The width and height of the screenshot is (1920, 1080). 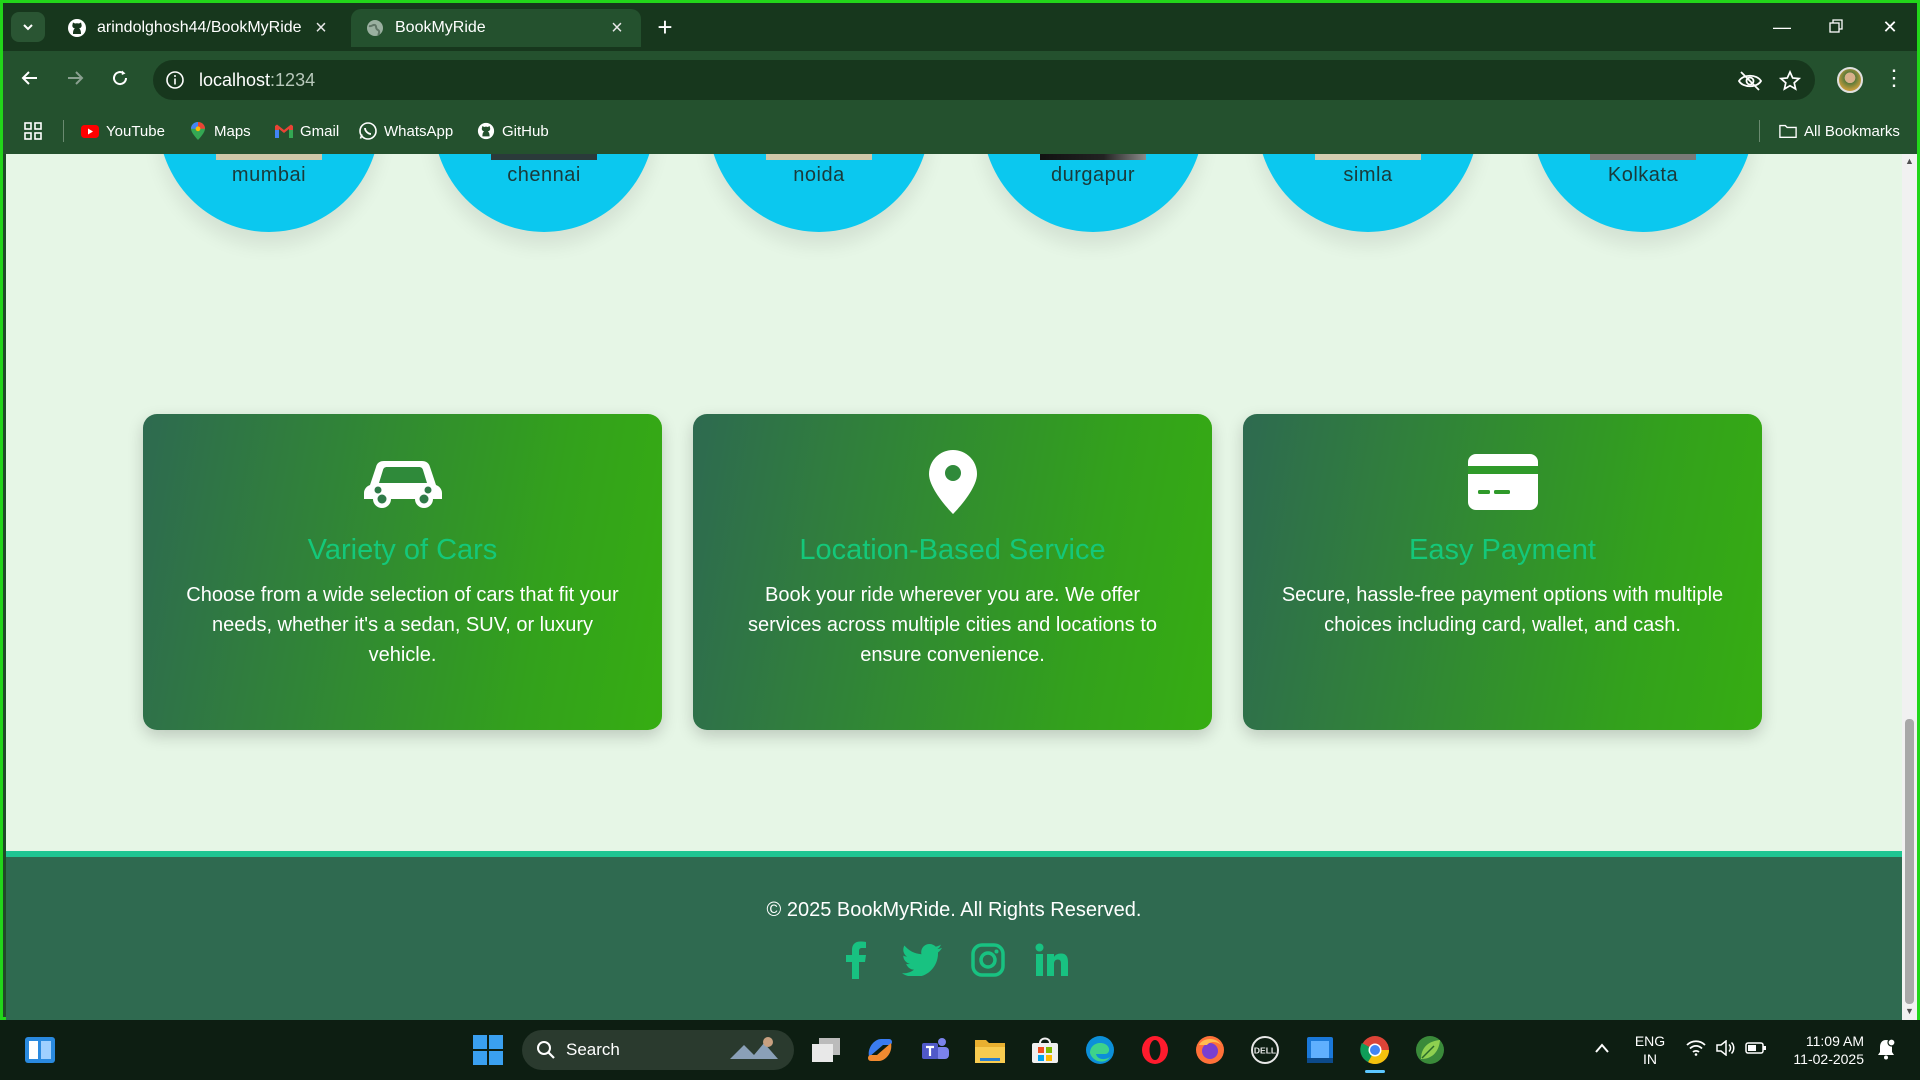 I want to click on widgets-icon, so click(x=40, y=1050).